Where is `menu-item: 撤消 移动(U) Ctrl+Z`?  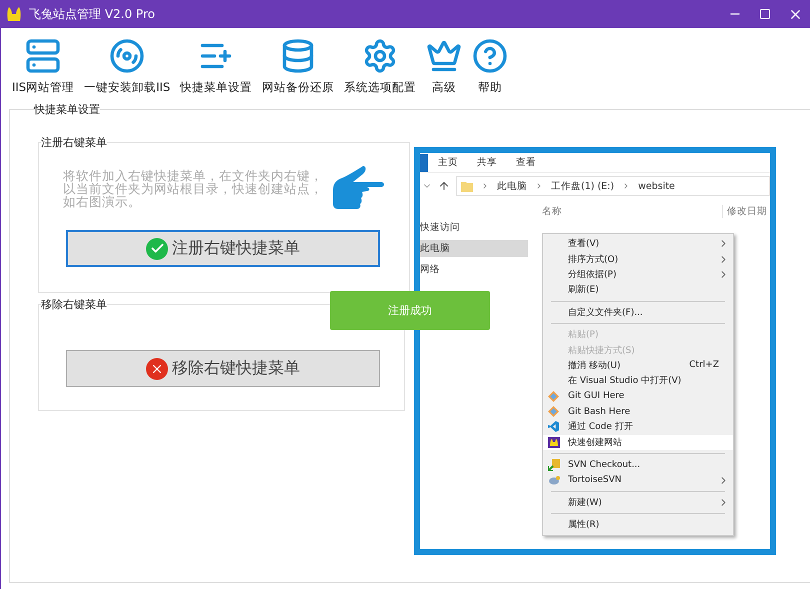
menu-item: 撤消 移动(U) Ctrl+Z is located at coordinates (638, 366).